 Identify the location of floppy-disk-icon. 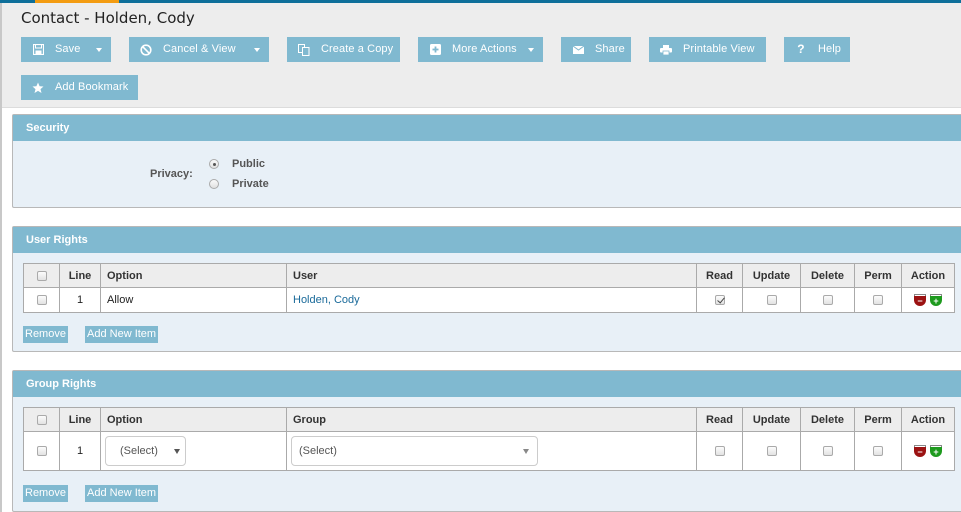
(38, 50).